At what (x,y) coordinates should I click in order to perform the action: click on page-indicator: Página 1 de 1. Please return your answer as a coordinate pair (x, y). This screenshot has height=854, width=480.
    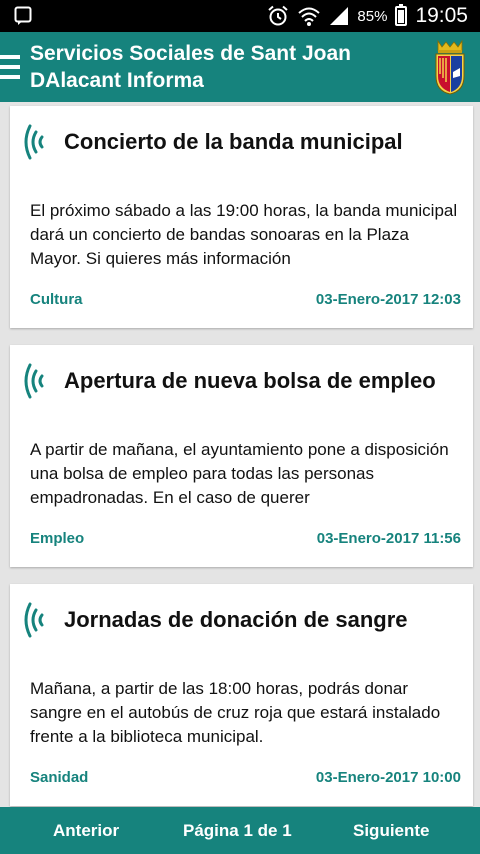
    Looking at the image, I should click on (237, 830).